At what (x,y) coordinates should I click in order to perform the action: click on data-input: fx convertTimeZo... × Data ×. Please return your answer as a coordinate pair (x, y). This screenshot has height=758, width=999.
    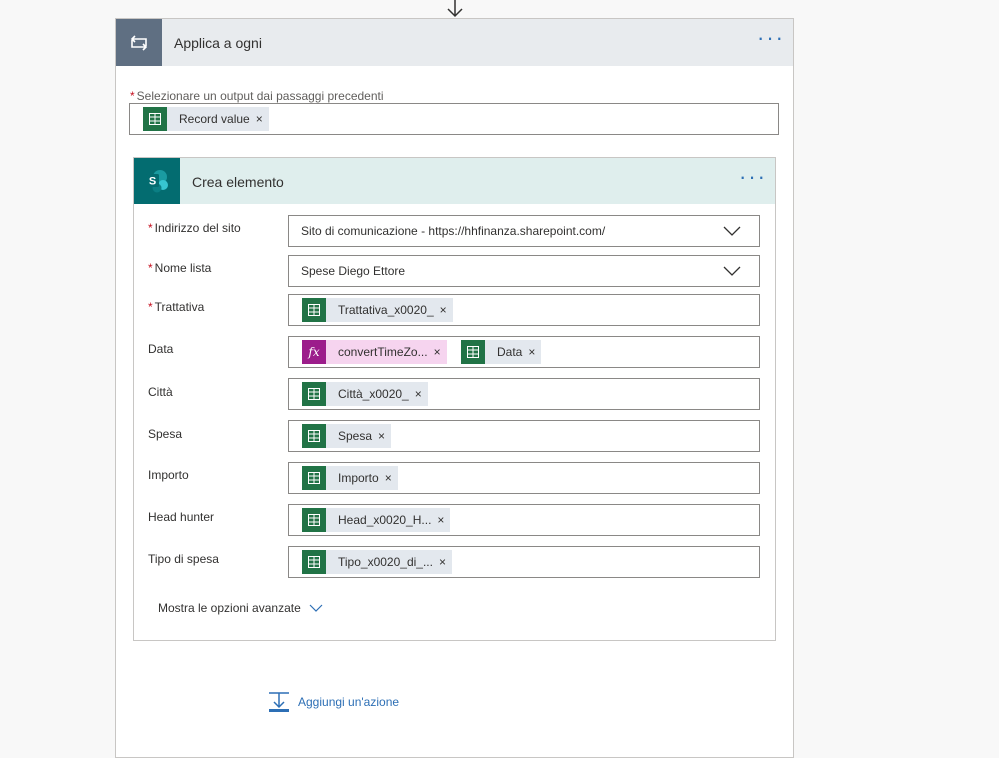
    Looking at the image, I should click on (524, 352).